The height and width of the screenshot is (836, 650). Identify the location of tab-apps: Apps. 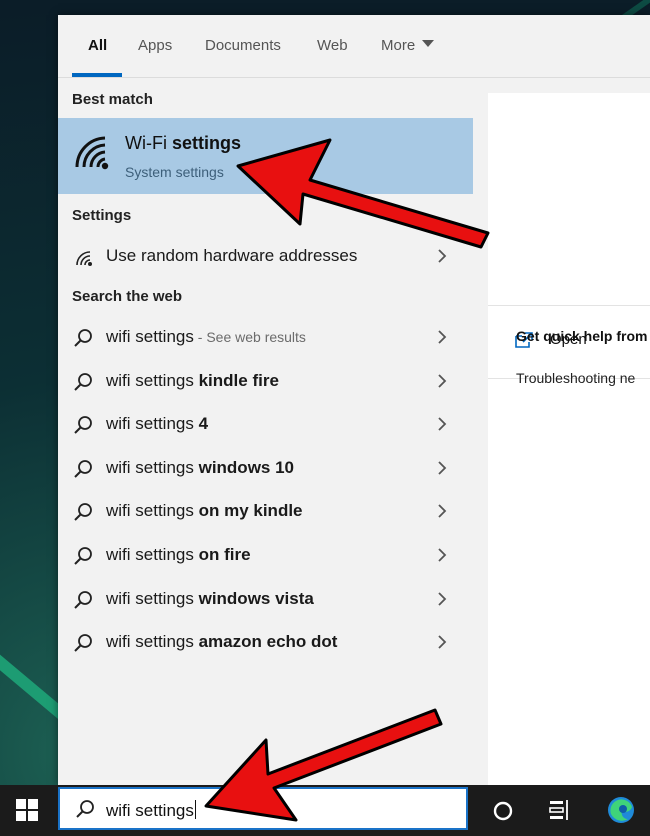
(155, 45).